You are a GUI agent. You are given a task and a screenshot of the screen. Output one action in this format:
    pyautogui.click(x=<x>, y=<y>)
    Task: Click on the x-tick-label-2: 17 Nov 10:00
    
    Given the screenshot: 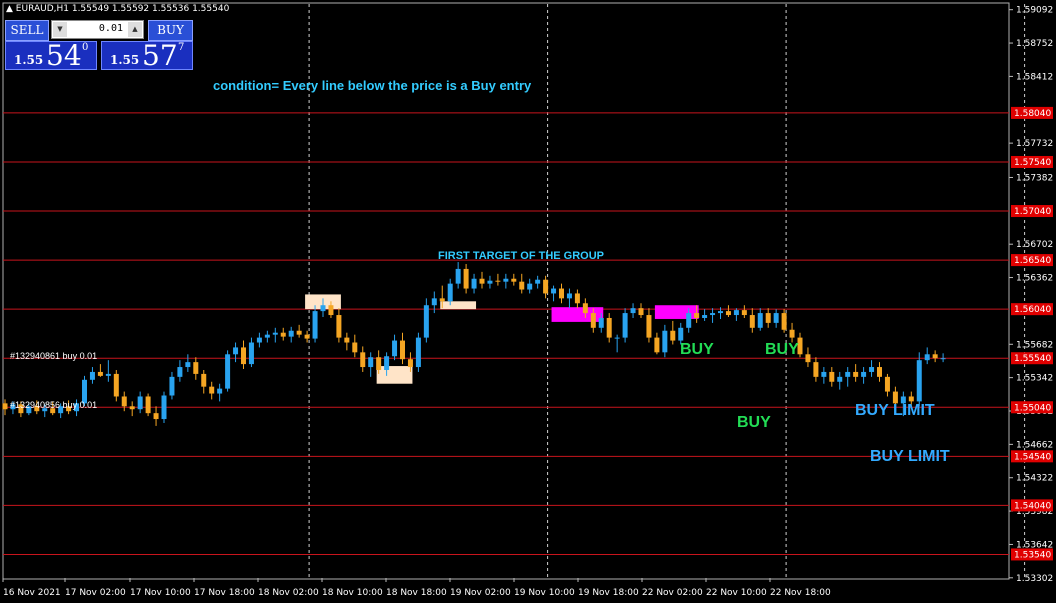 What is the action you would take?
    pyautogui.click(x=160, y=593)
    